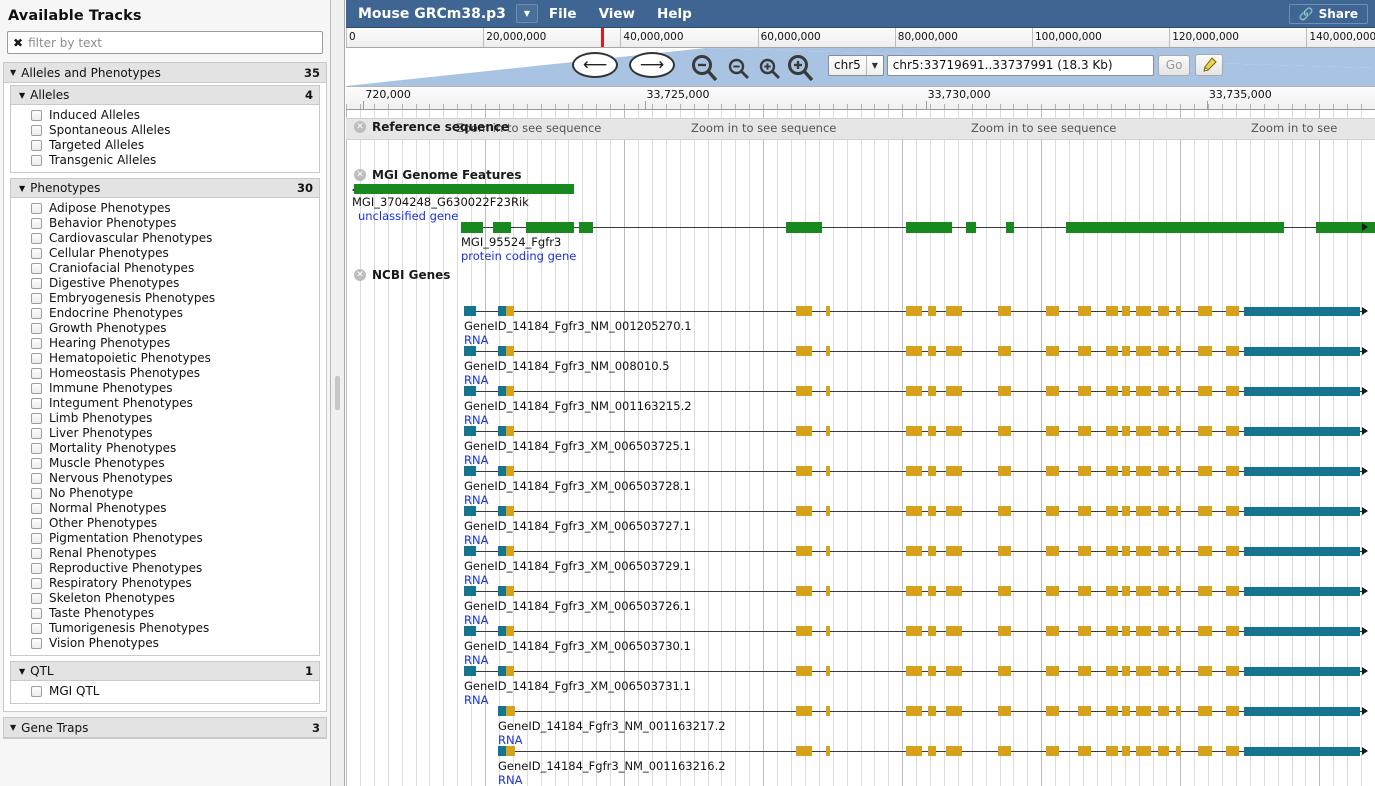 This screenshot has height=786, width=1375. Describe the element at coordinates (165, 508) in the screenshot. I see `track-list-item: Normal Phenotypes` at that location.